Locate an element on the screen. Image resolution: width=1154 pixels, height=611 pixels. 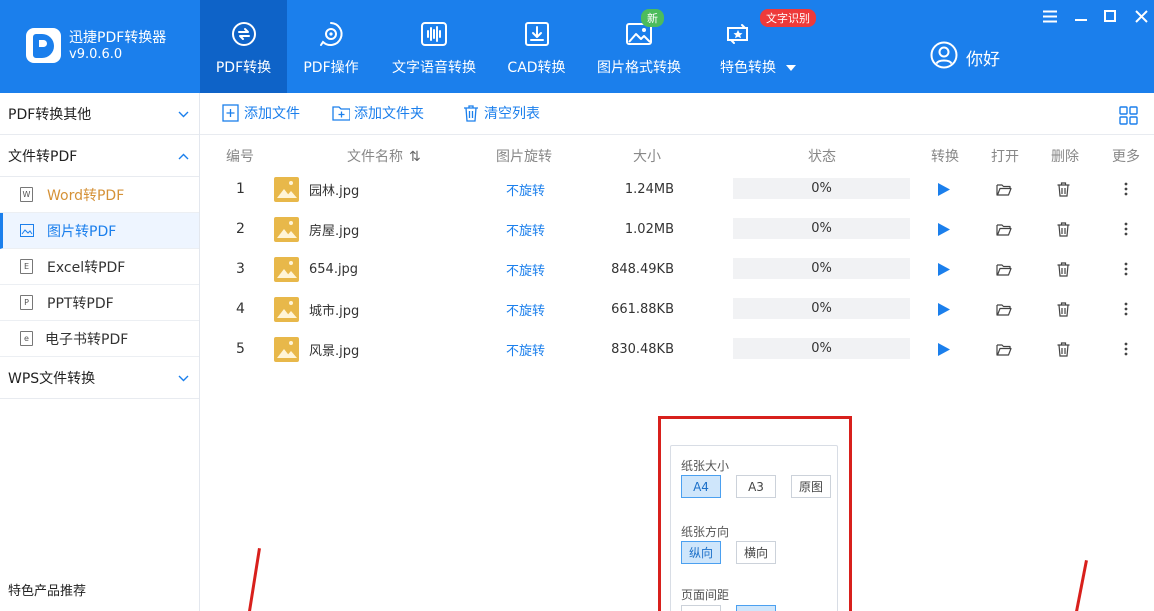
table-row: 3 654.jpg 不旋转 848.49KB 0% is located at coordinates (677, 269).